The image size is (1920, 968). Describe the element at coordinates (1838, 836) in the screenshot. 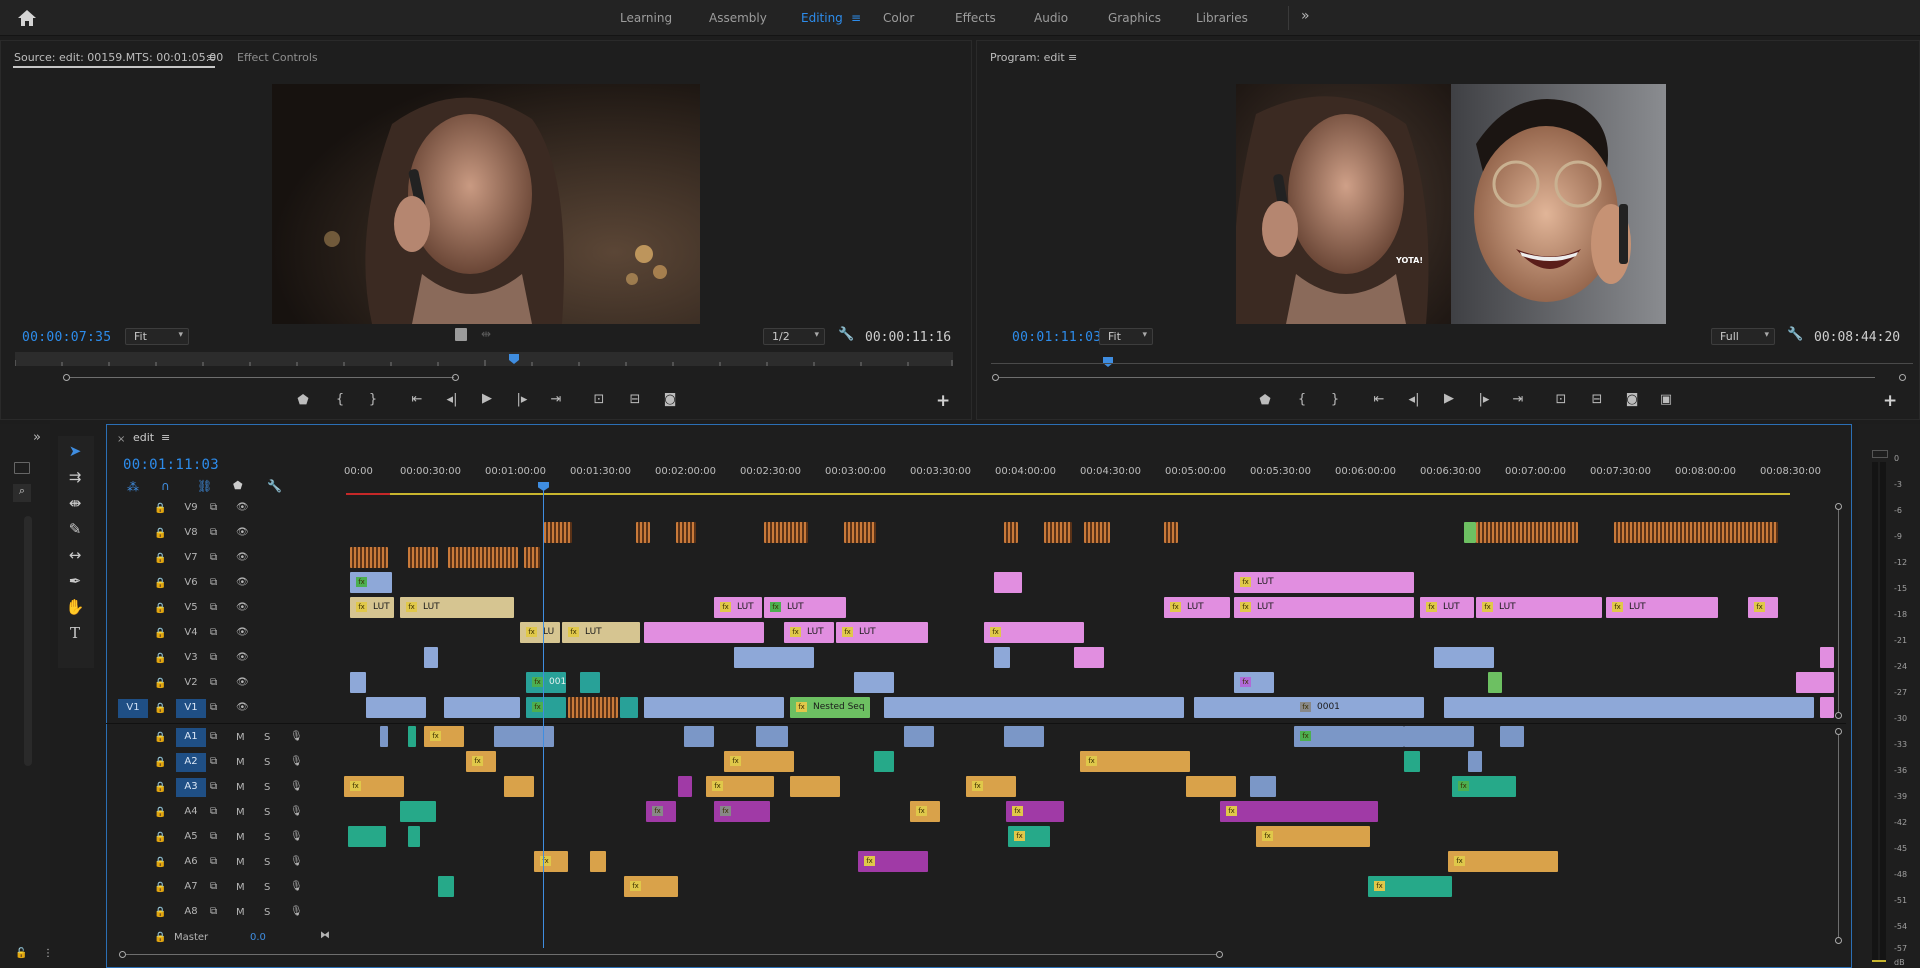

I see `audio-vertical-scrollbar` at that location.